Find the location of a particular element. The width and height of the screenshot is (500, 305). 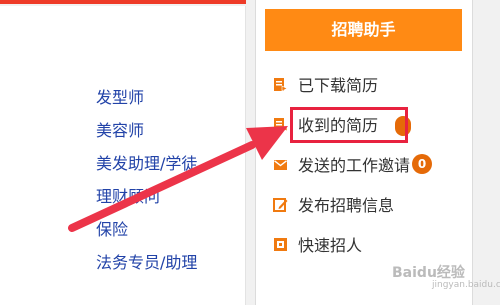

job-link-hair-assistant: 美发助理/学徒 is located at coordinates (146, 166).